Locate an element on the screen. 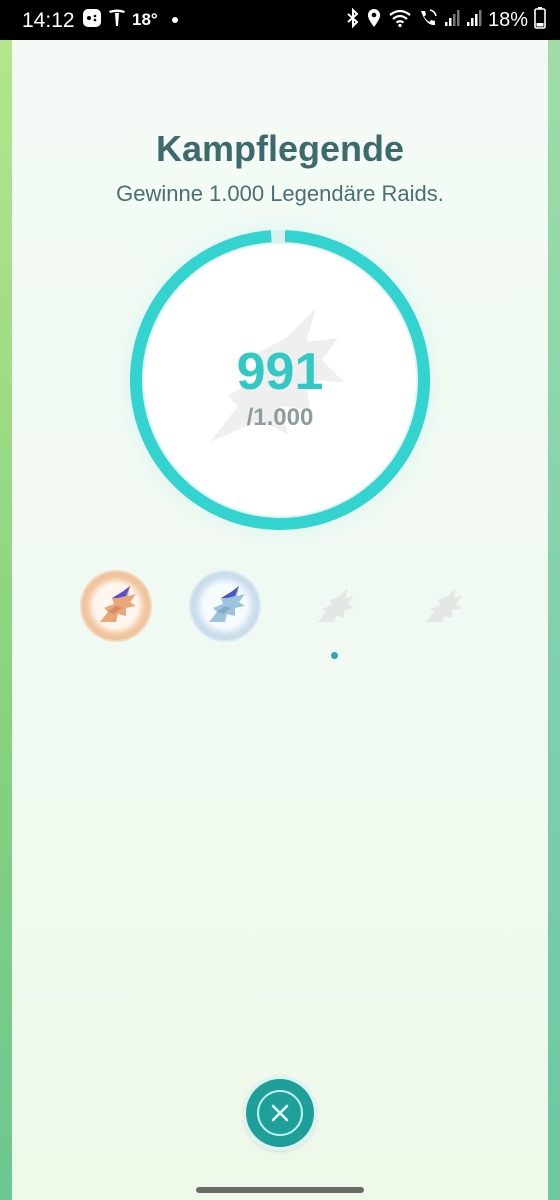  game-controller-icon is located at coordinates (92, 20).